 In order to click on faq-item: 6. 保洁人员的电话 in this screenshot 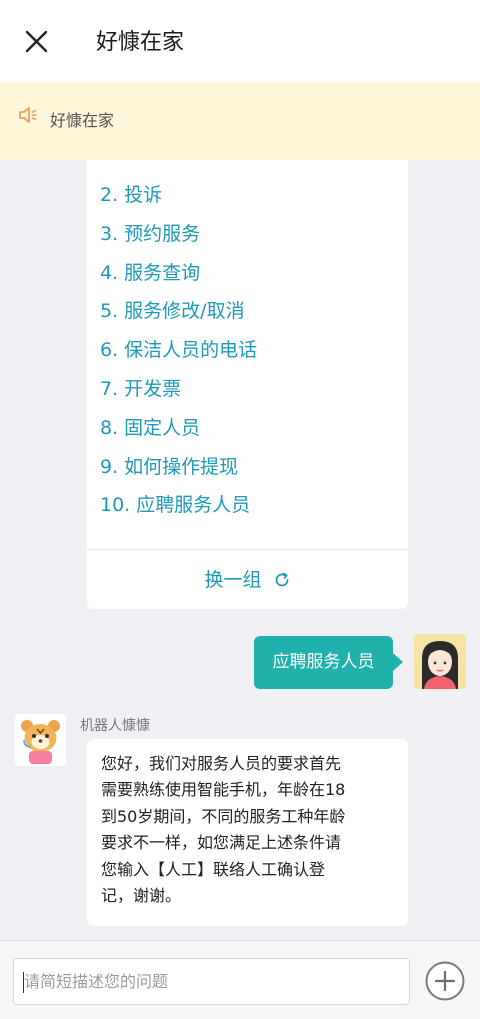, I will do `click(178, 350)`.